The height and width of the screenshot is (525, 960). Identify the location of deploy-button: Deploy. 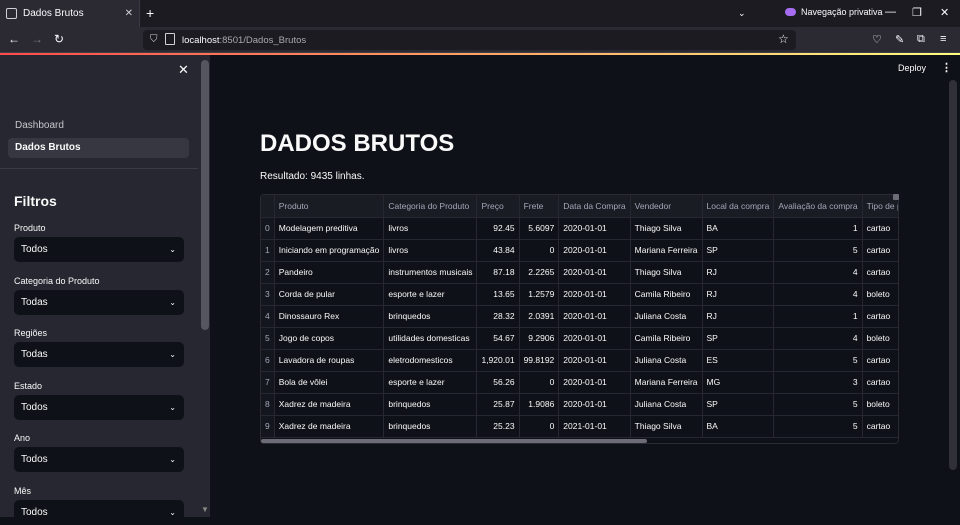
(912, 68).